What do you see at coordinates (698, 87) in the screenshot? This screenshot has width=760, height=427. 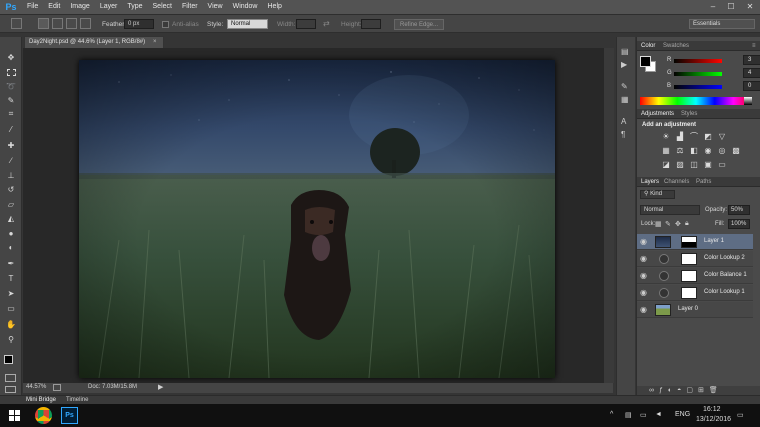 I see `blue-gradient` at bounding box center [698, 87].